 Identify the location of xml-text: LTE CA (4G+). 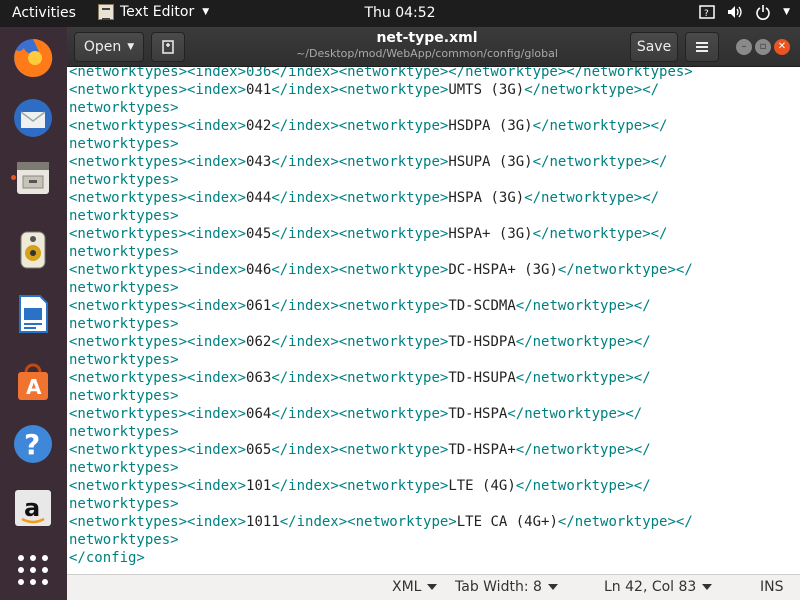
(507, 522).